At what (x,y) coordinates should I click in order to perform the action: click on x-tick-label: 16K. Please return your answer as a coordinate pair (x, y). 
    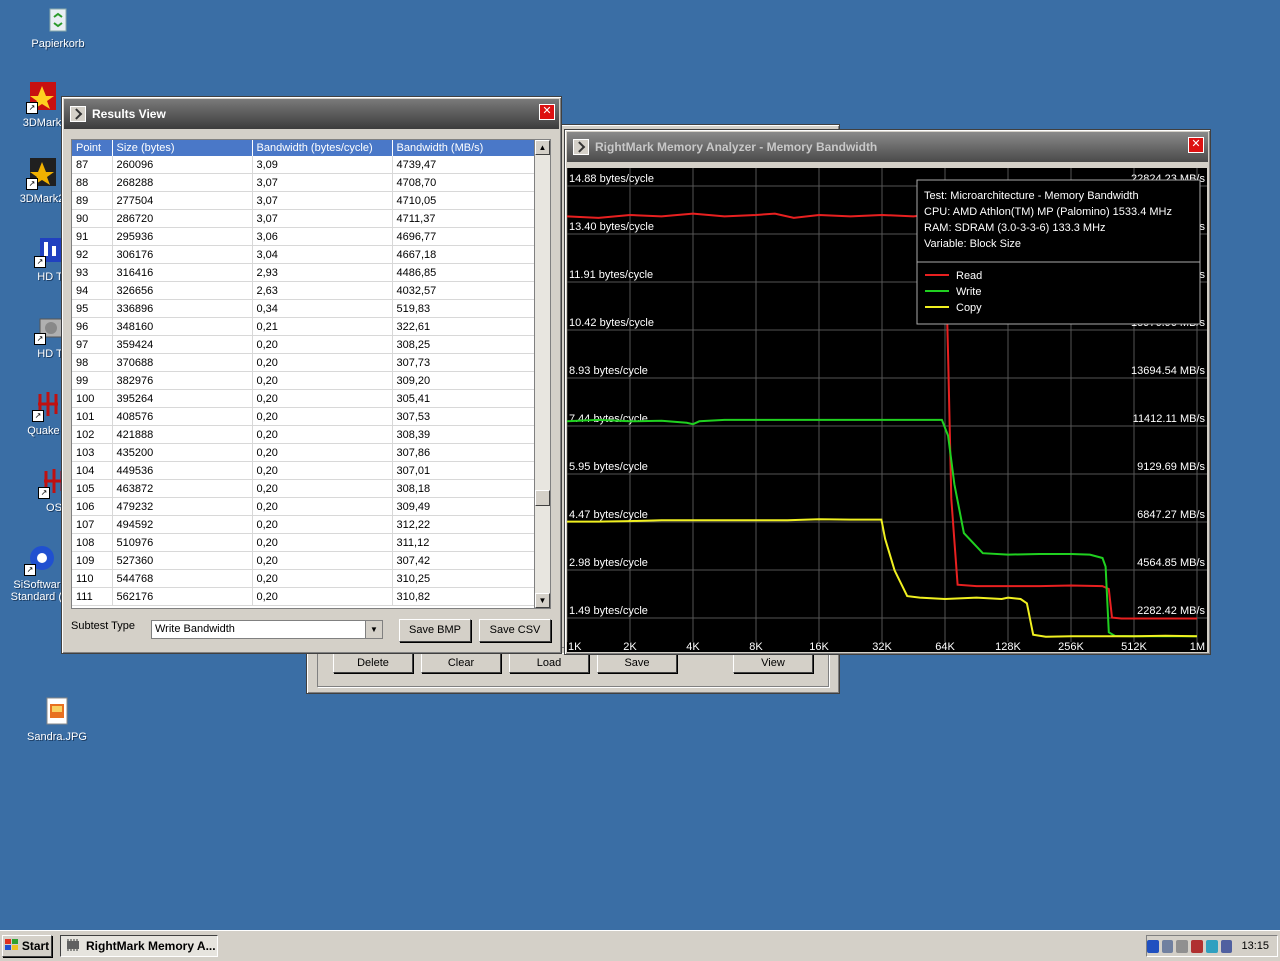
    Looking at the image, I should click on (819, 646).